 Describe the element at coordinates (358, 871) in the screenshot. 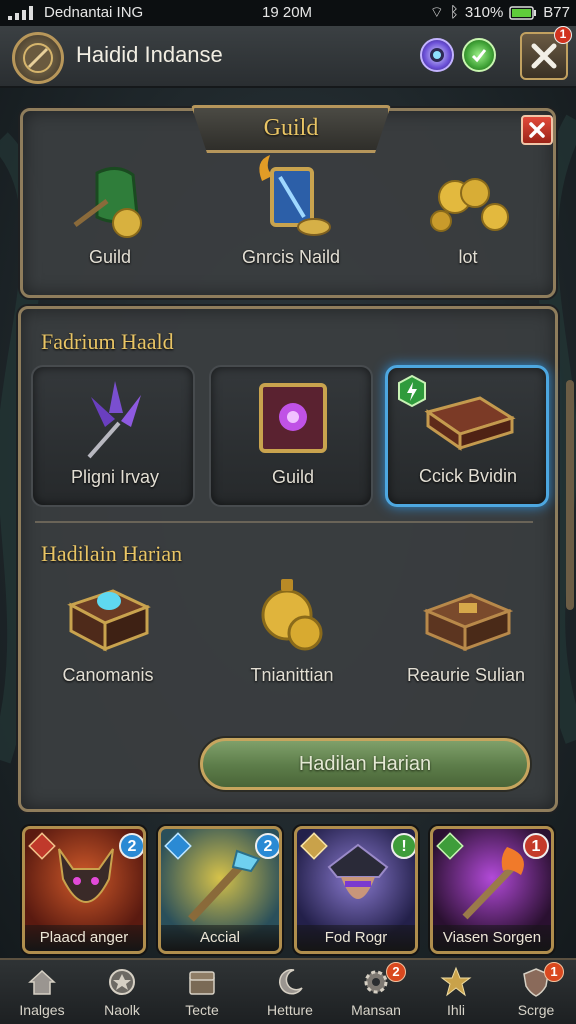

I see `dark-rogue-icon` at that location.